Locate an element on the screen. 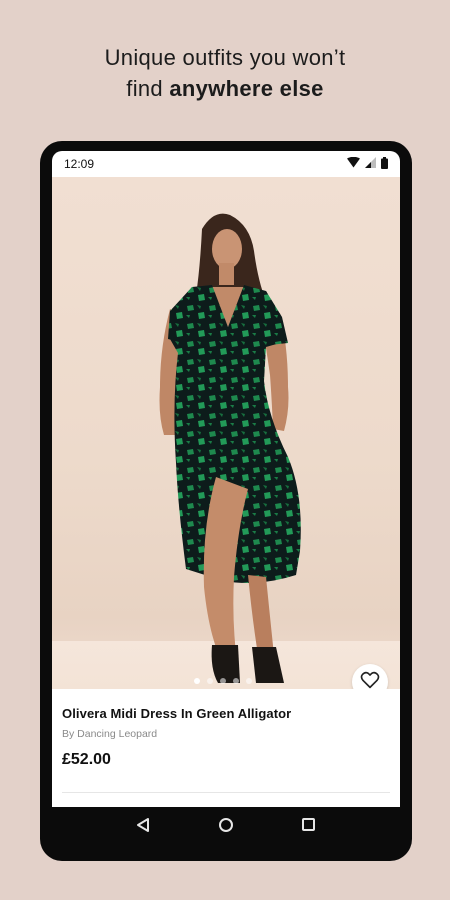 The image size is (450, 900). gallery-pagination is located at coordinates (223, 681).